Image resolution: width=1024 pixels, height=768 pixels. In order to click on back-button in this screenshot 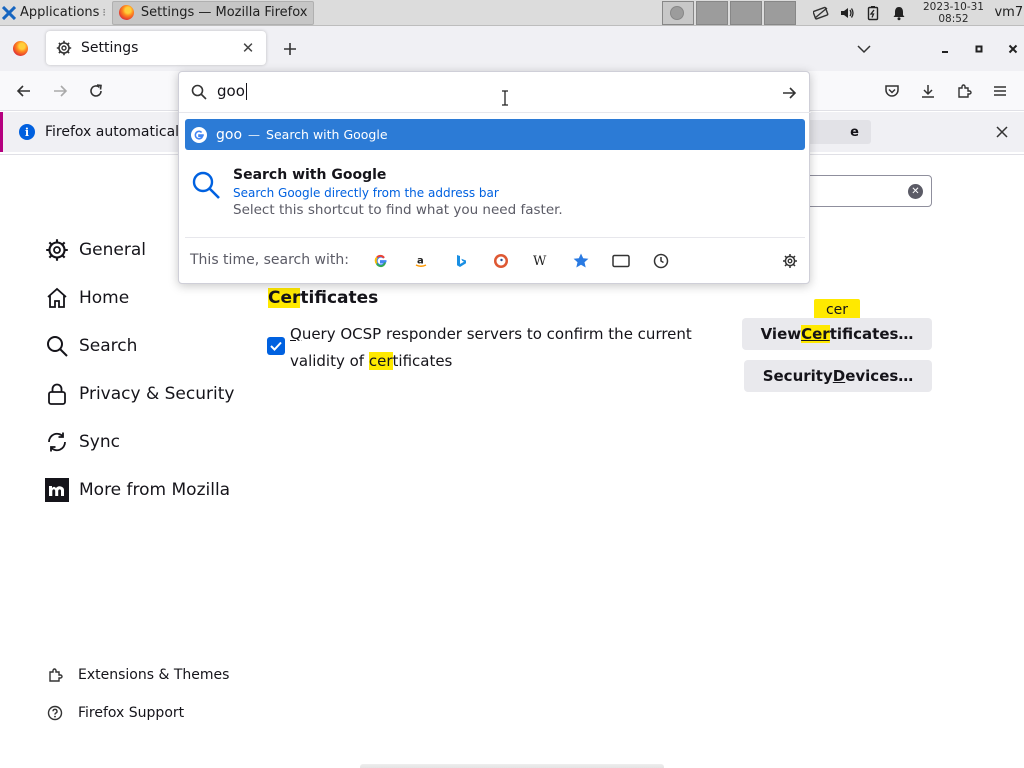, I will do `click(24, 91)`.